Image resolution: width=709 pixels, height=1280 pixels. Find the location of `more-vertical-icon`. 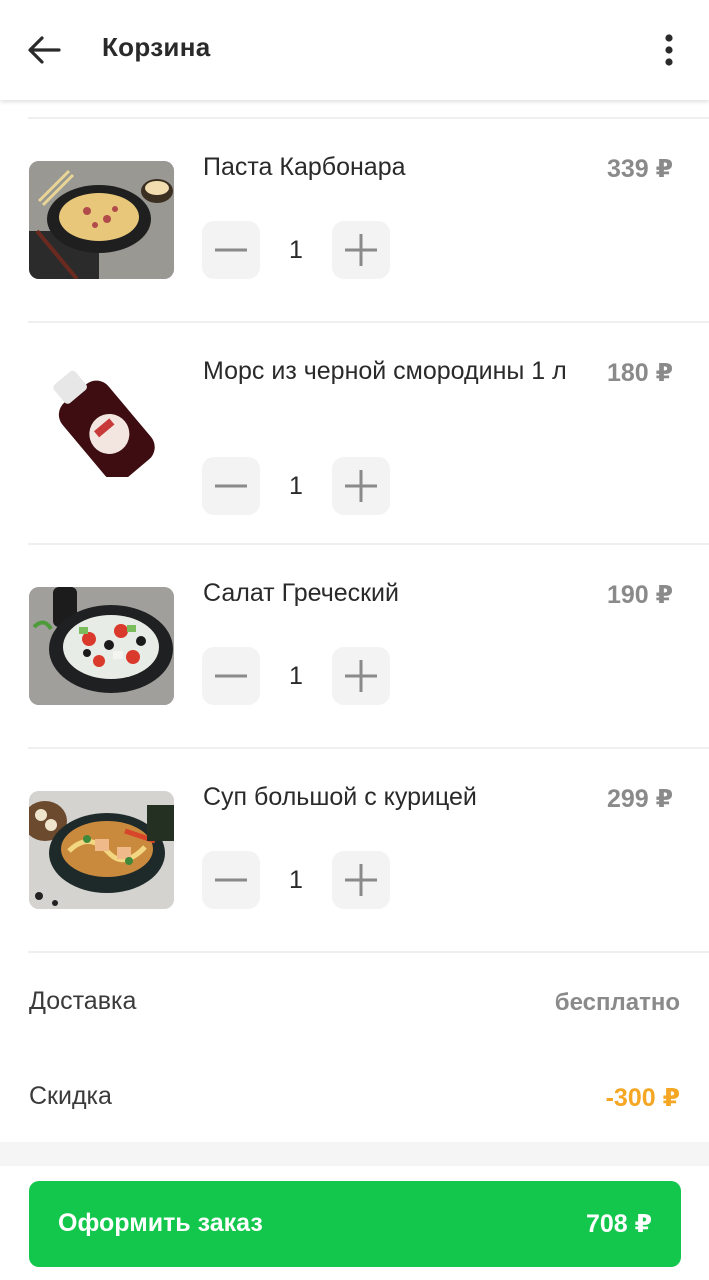

more-vertical-icon is located at coordinates (669, 50).